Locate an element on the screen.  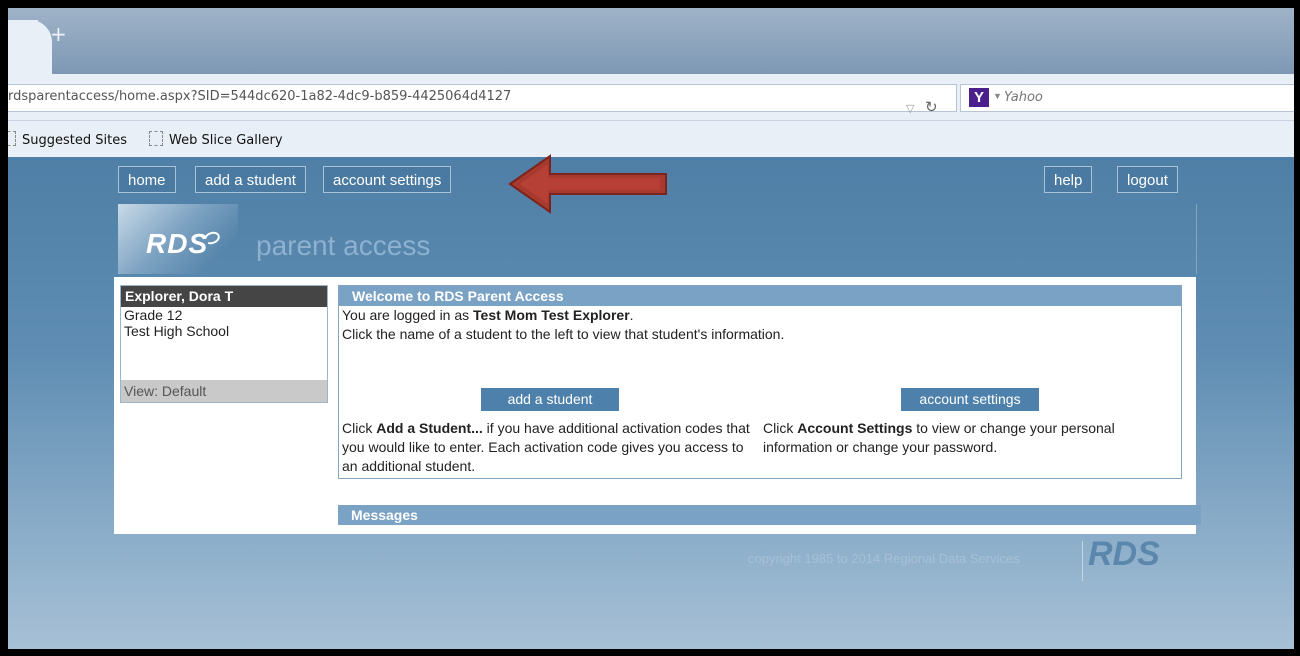
bookmark-web-slice-gallery: Web Slice Gallery is located at coordinates (216, 139).